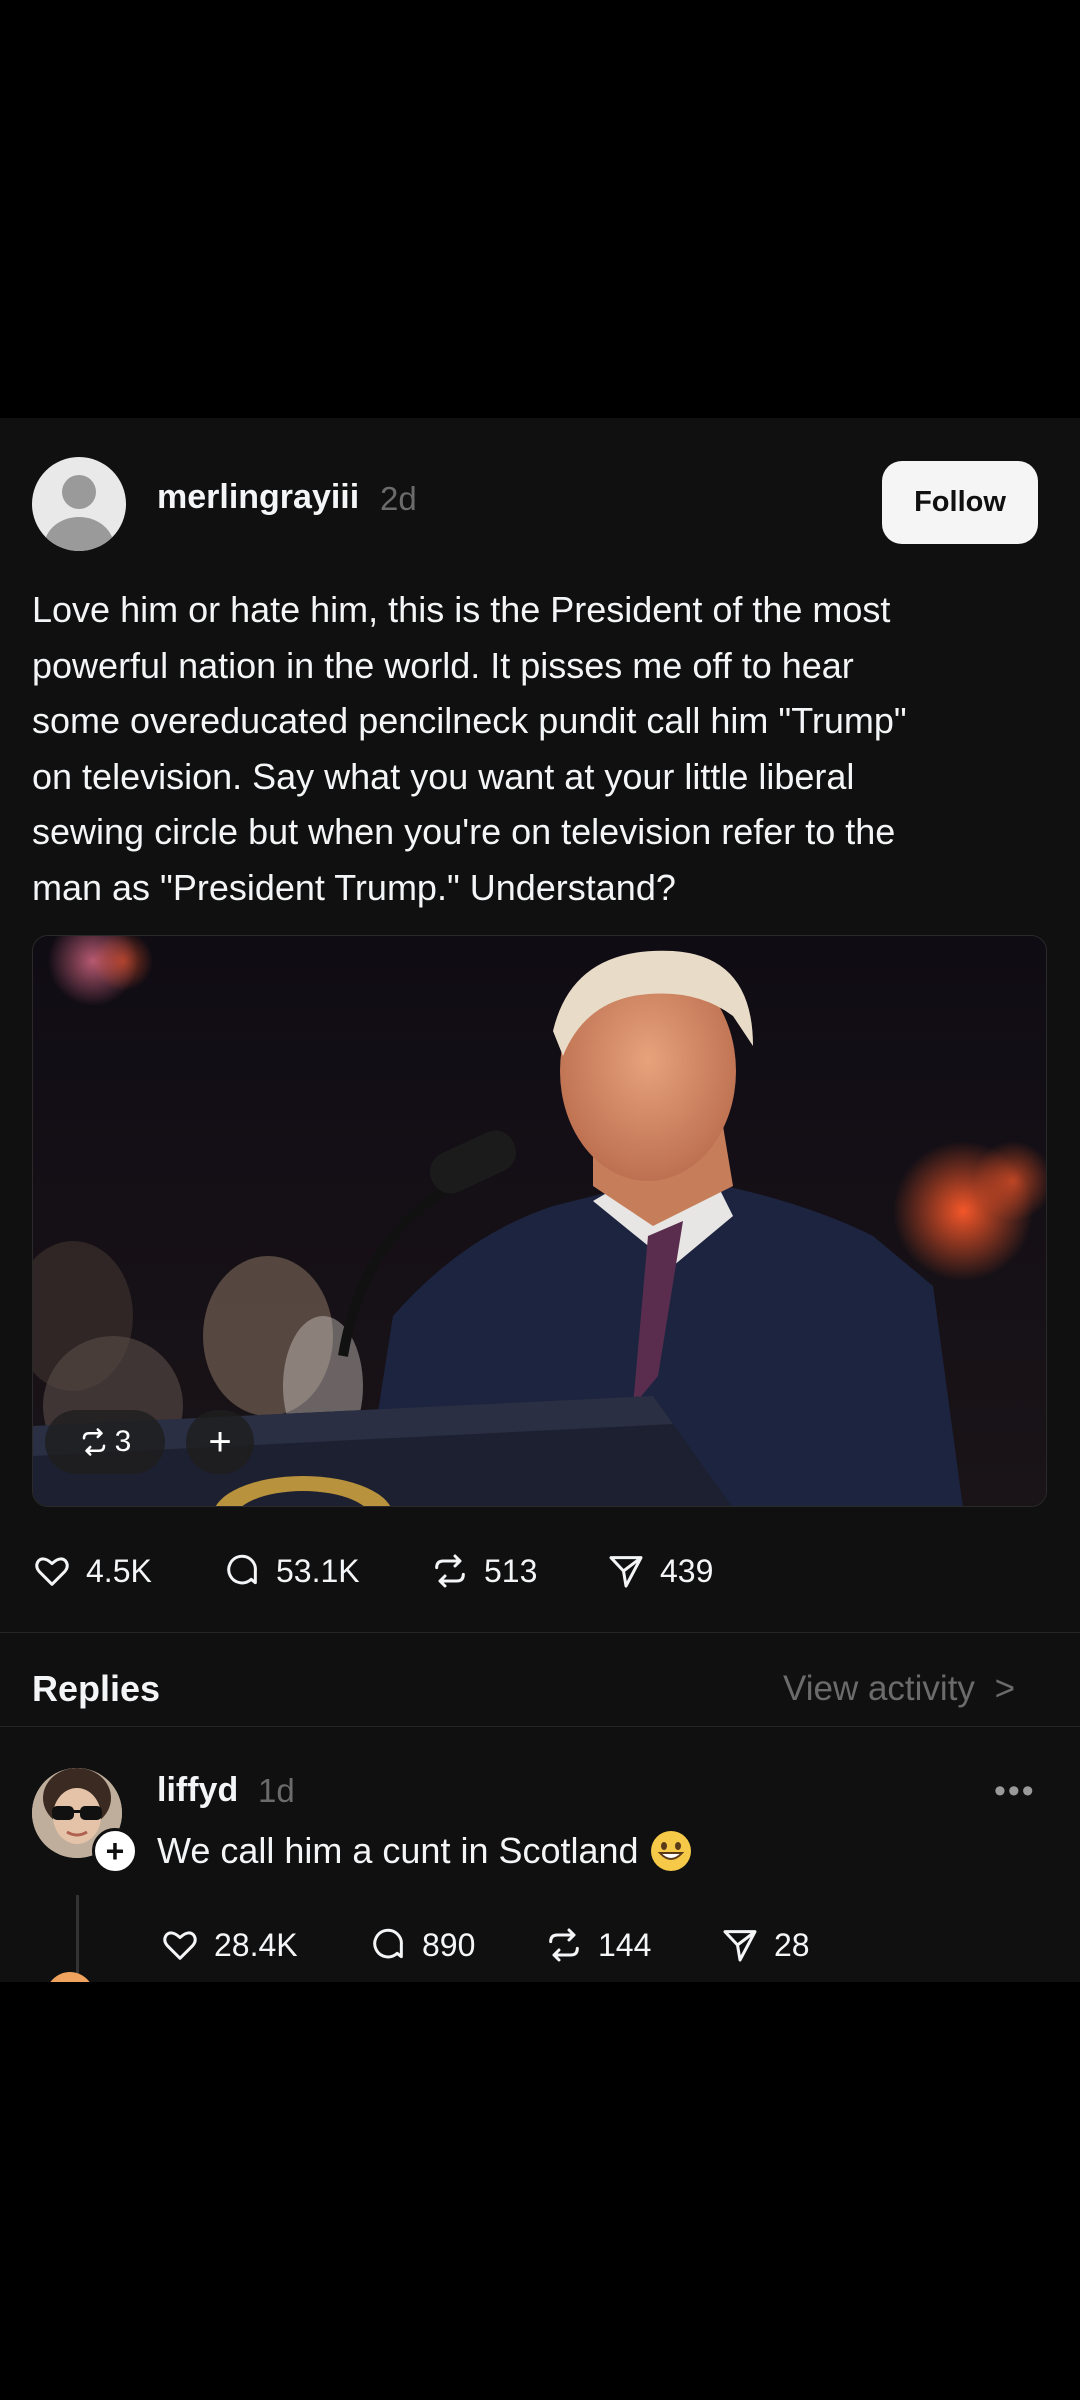 Image resolution: width=1080 pixels, height=2400 pixels. I want to click on reply-comment-button: 890, so click(421, 1945).